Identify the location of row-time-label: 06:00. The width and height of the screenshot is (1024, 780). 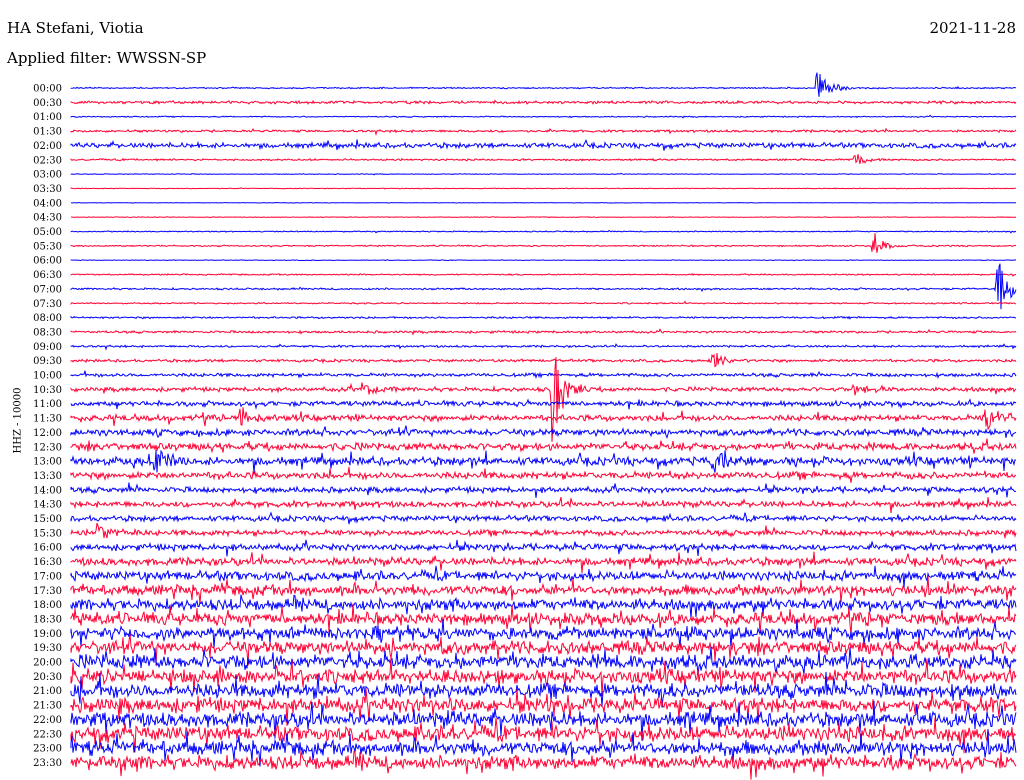
(47, 261).